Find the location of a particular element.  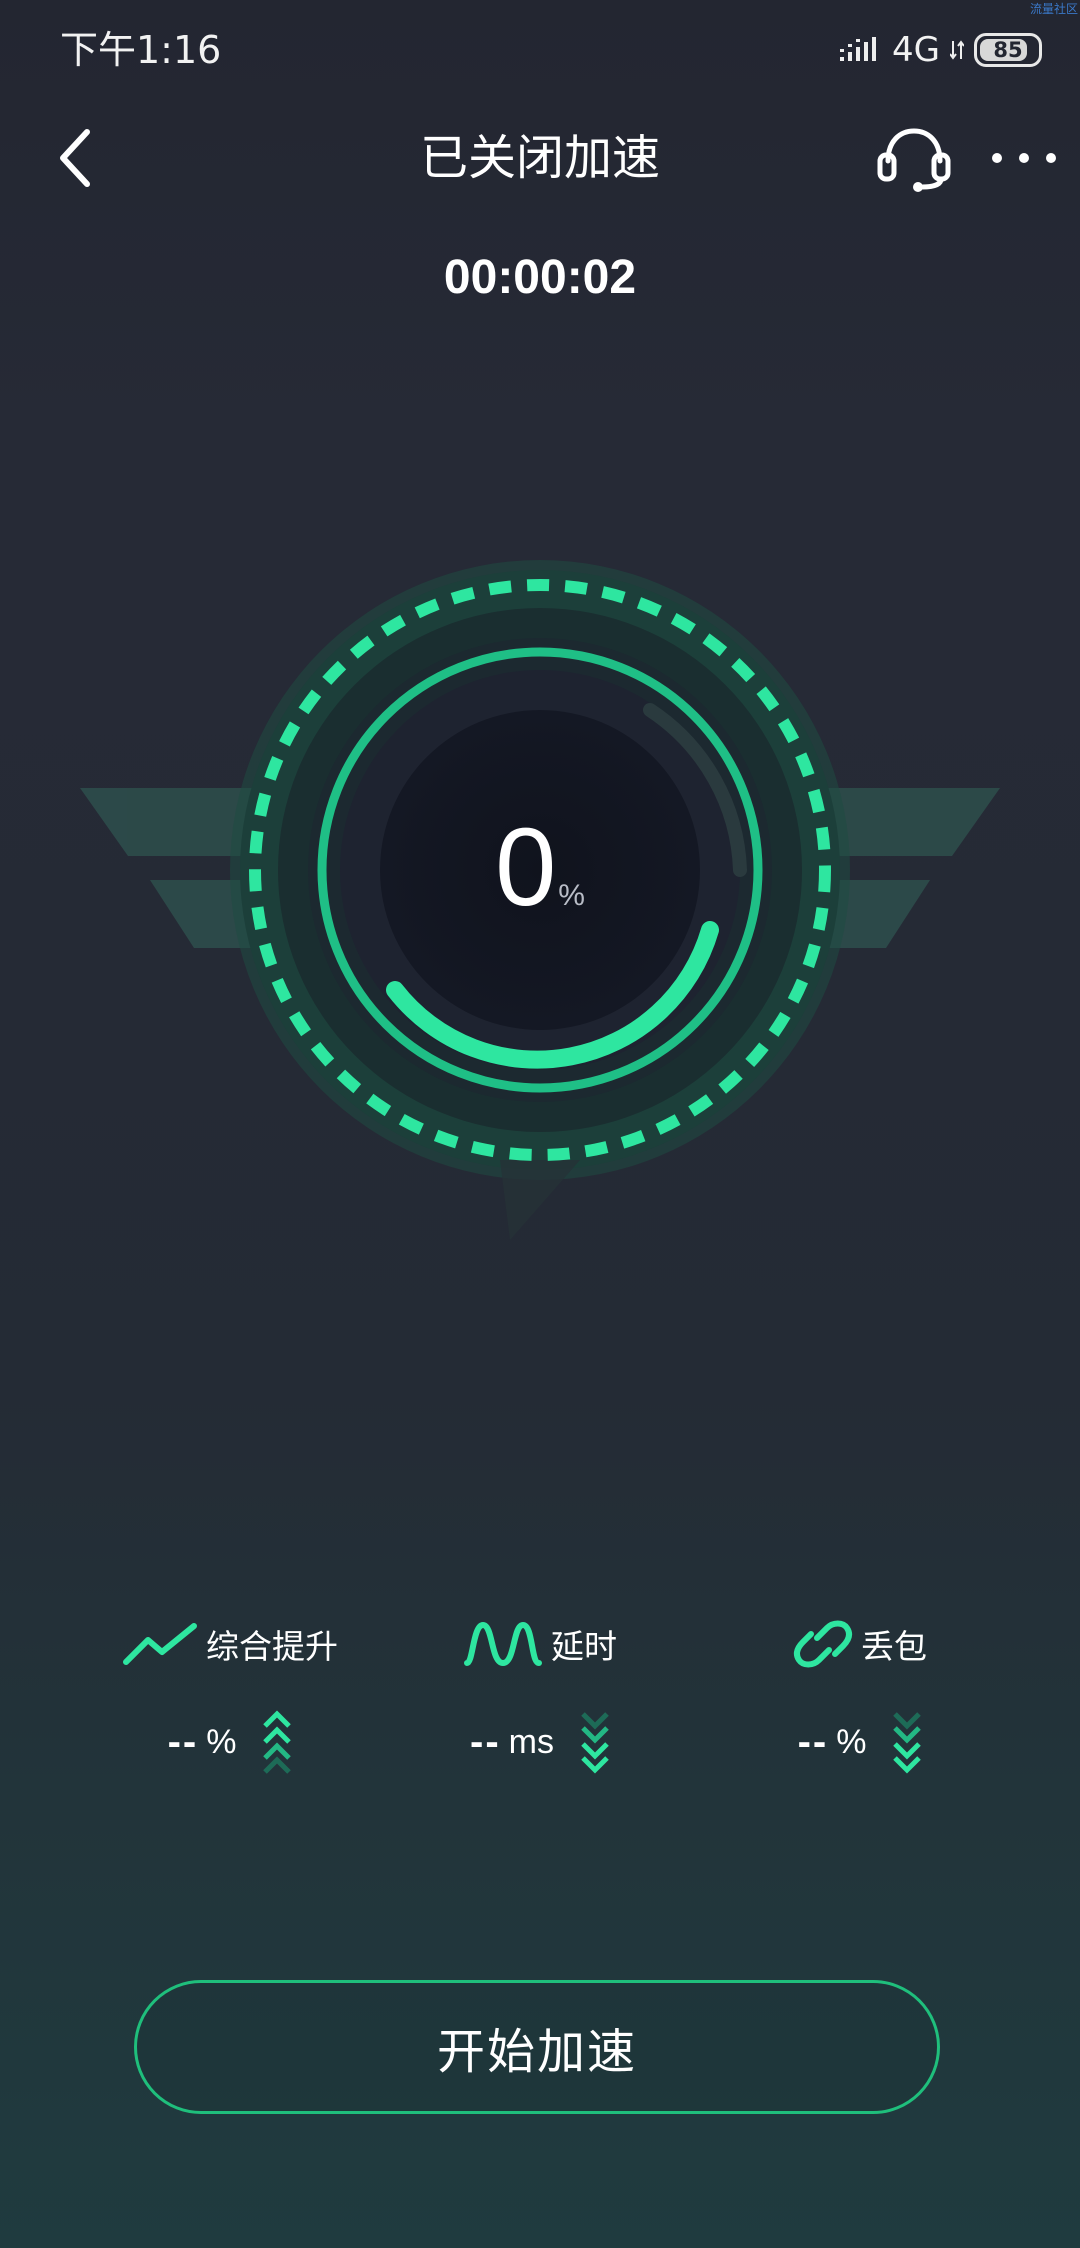

battery-level: 85 is located at coordinates (1008, 50).